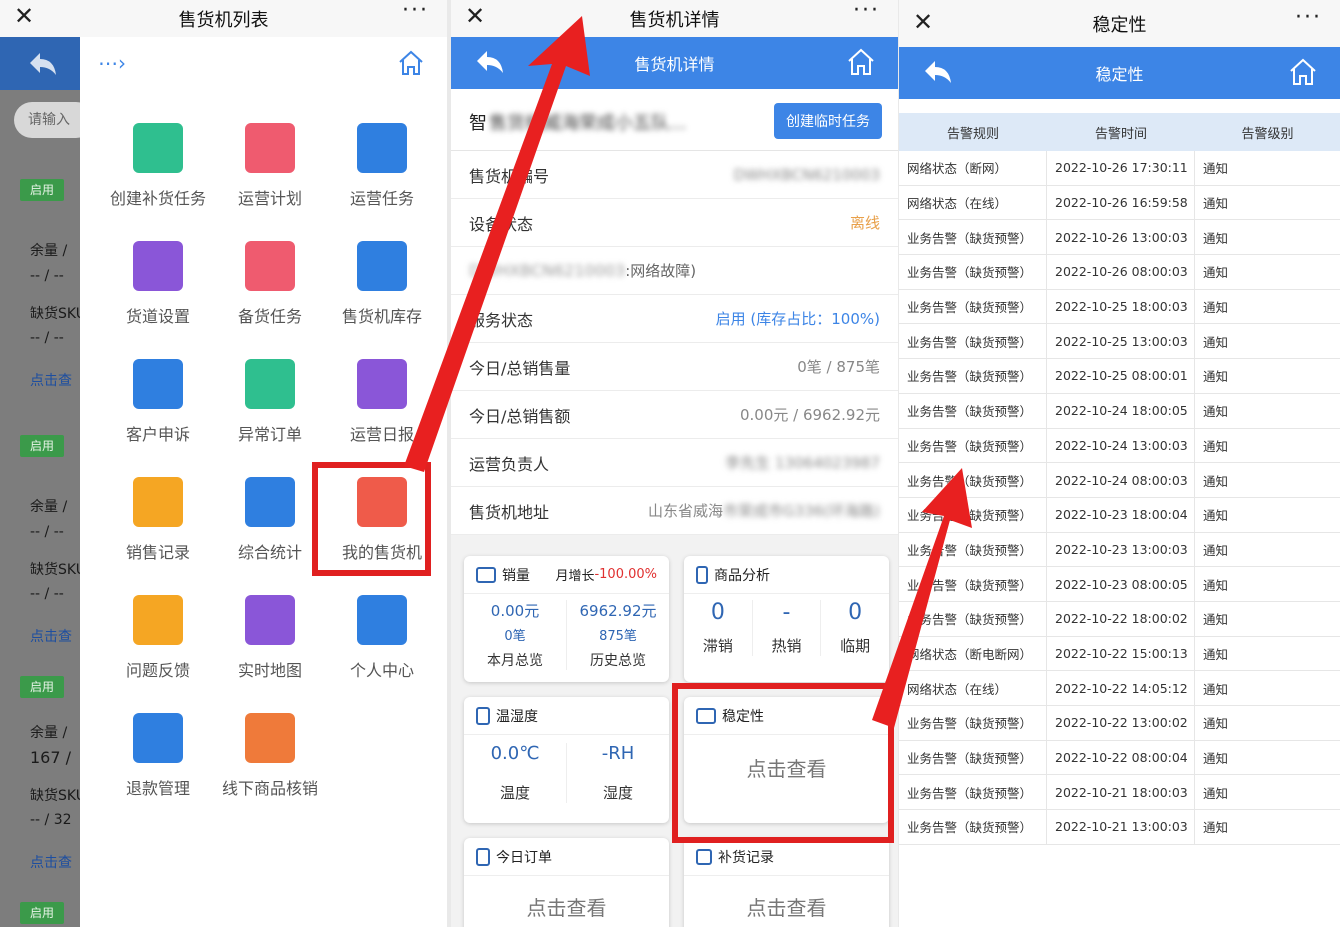 Image resolution: width=1340 pixels, height=927 pixels. I want to click on feedback-icon, so click(158, 620).